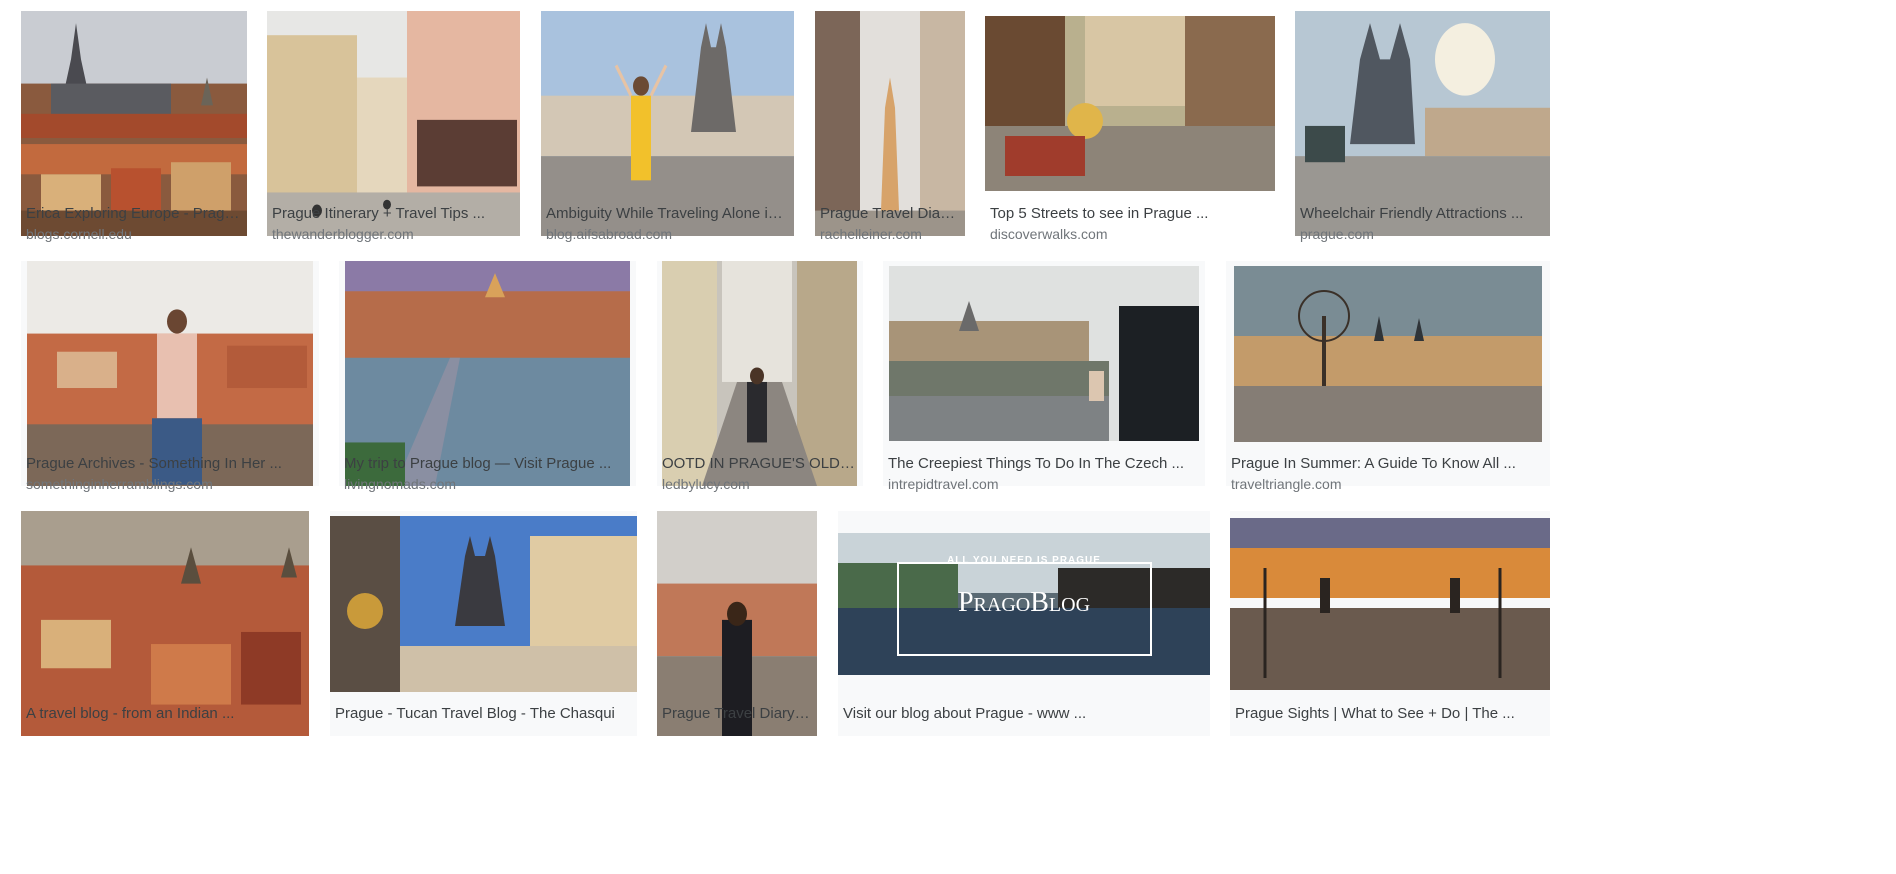  Describe the element at coordinates (393, 234) in the screenshot. I see `result-source: thewanderblogger.com` at that location.